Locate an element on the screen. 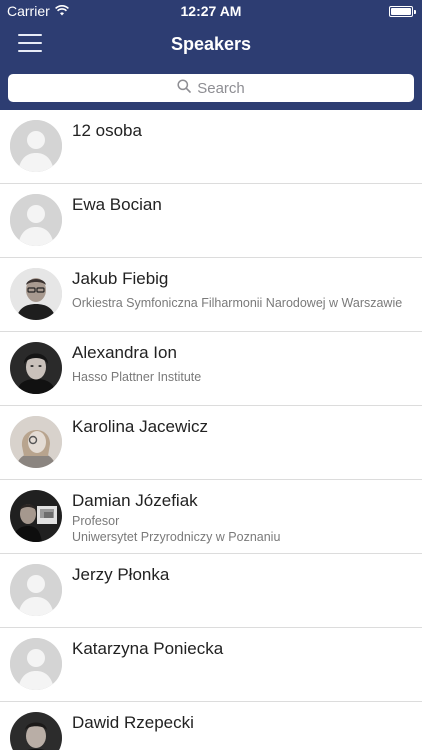 The image size is (422, 750). speaker-name: Jakub Fiebig is located at coordinates (120, 278).